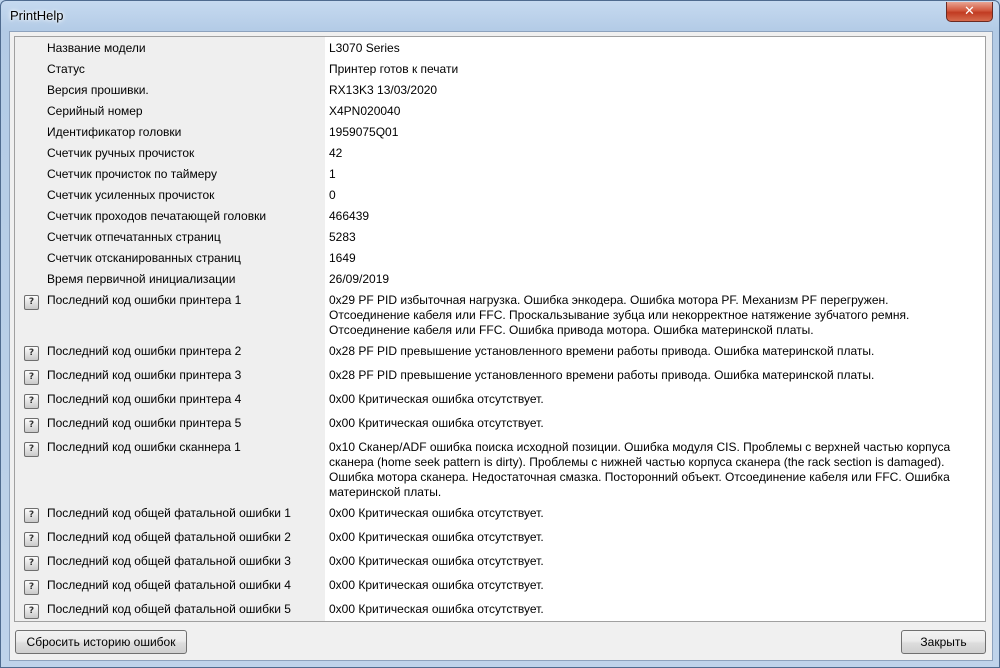 The height and width of the screenshot is (668, 1000). I want to click on row-value: 0, so click(332, 195).